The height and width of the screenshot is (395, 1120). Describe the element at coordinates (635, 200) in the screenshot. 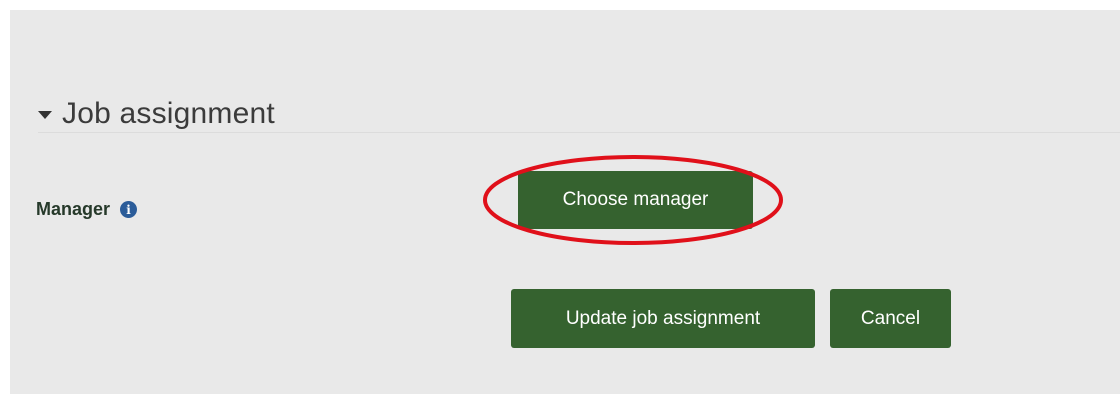

I see `choose-manager-button: Choose manager` at that location.